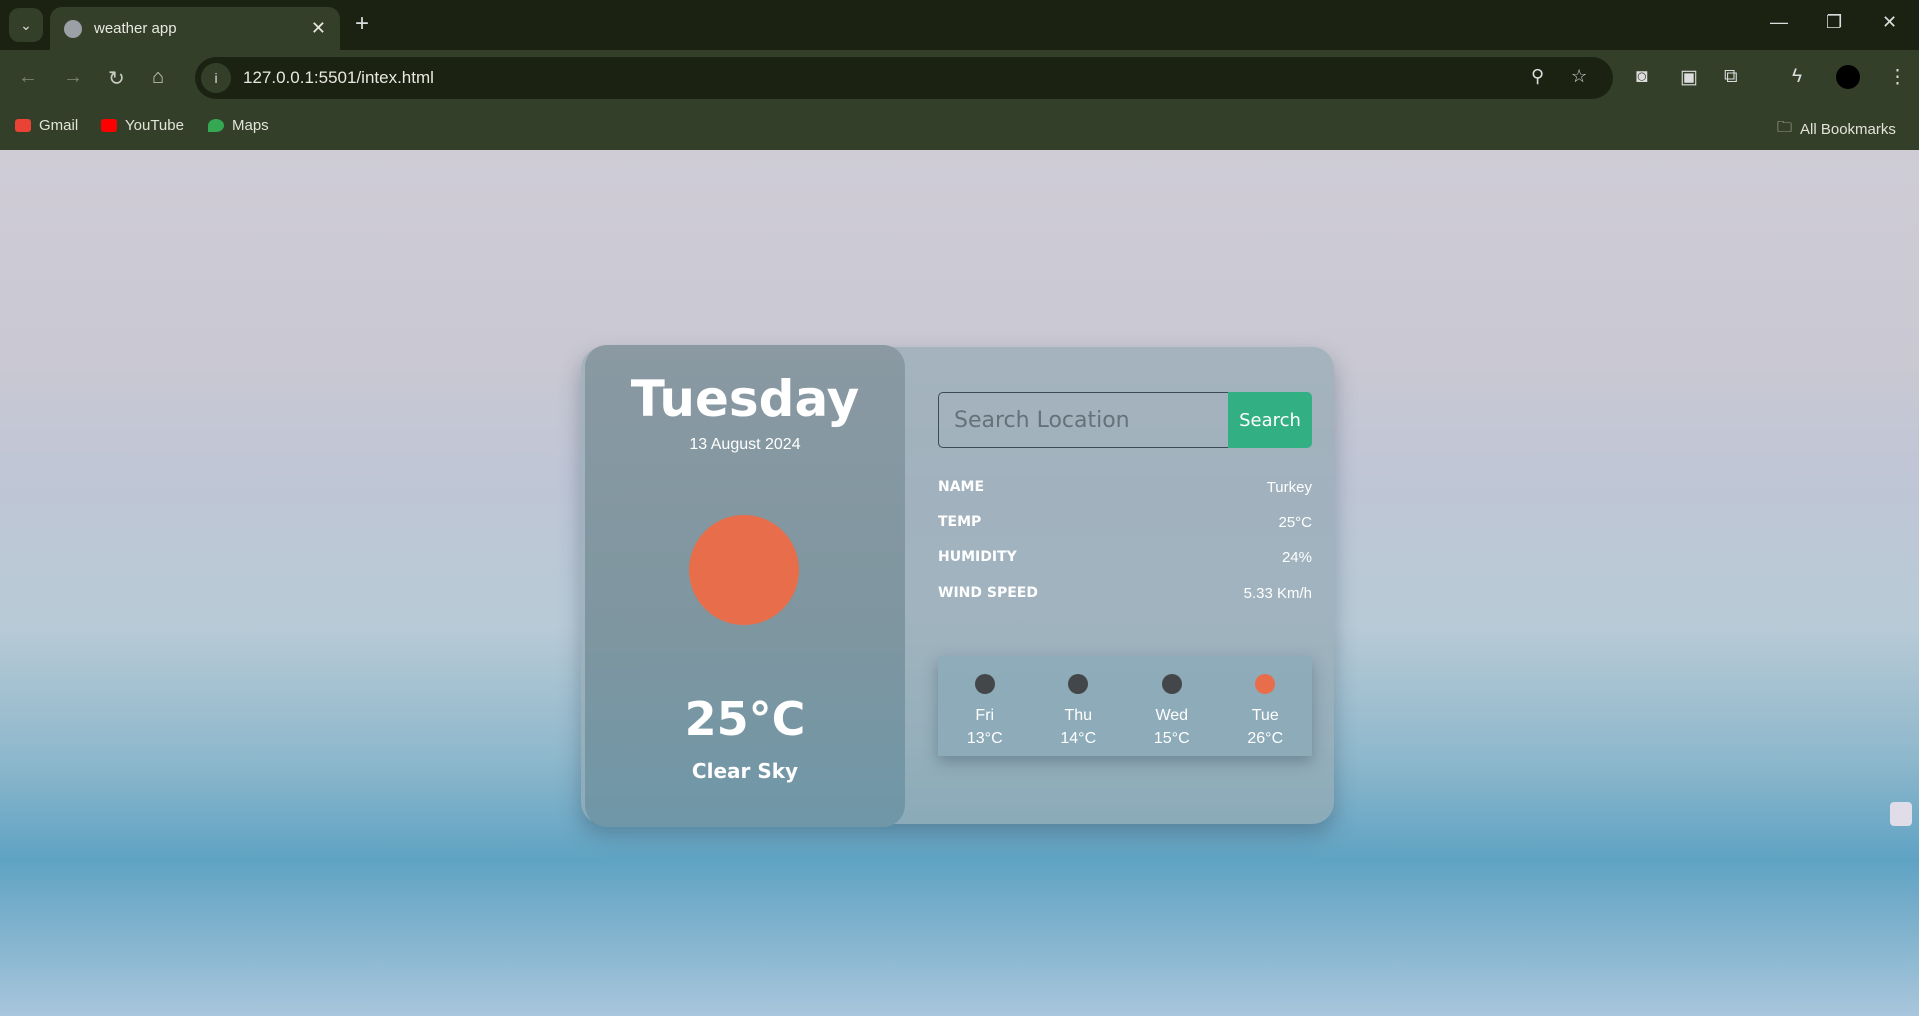 The height and width of the screenshot is (1016, 1919). Describe the element at coordinates (745, 719) in the screenshot. I see `current-temp: 25°C` at that location.